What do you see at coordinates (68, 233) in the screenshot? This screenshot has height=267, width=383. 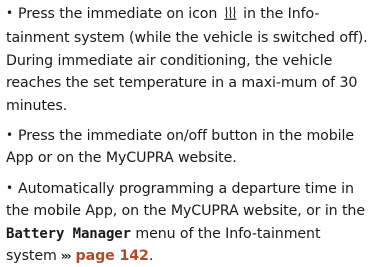 I see `battery-manager-menu-name: Battery Manager` at bounding box center [68, 233].